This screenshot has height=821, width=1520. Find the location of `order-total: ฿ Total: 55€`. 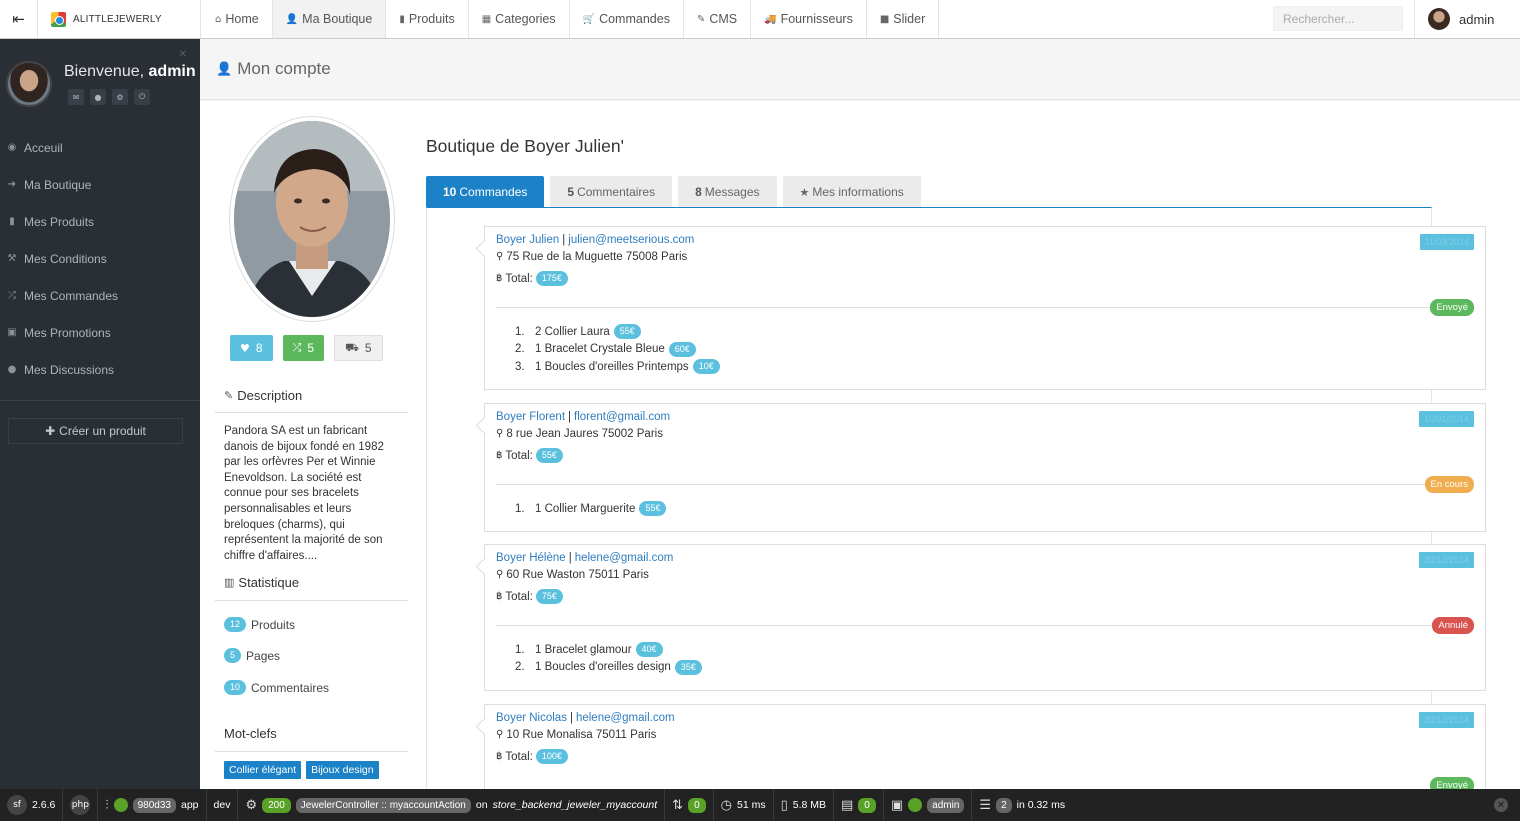

order-total: ฿ Total: 55€ is located at coordinates (529, 455).